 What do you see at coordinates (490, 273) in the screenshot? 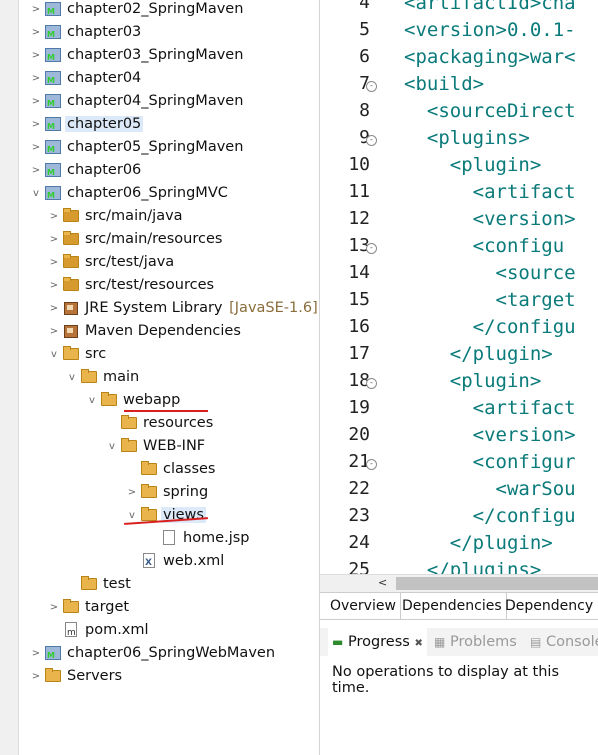
I see `code-line: <source` at bounding box center [490, 273].